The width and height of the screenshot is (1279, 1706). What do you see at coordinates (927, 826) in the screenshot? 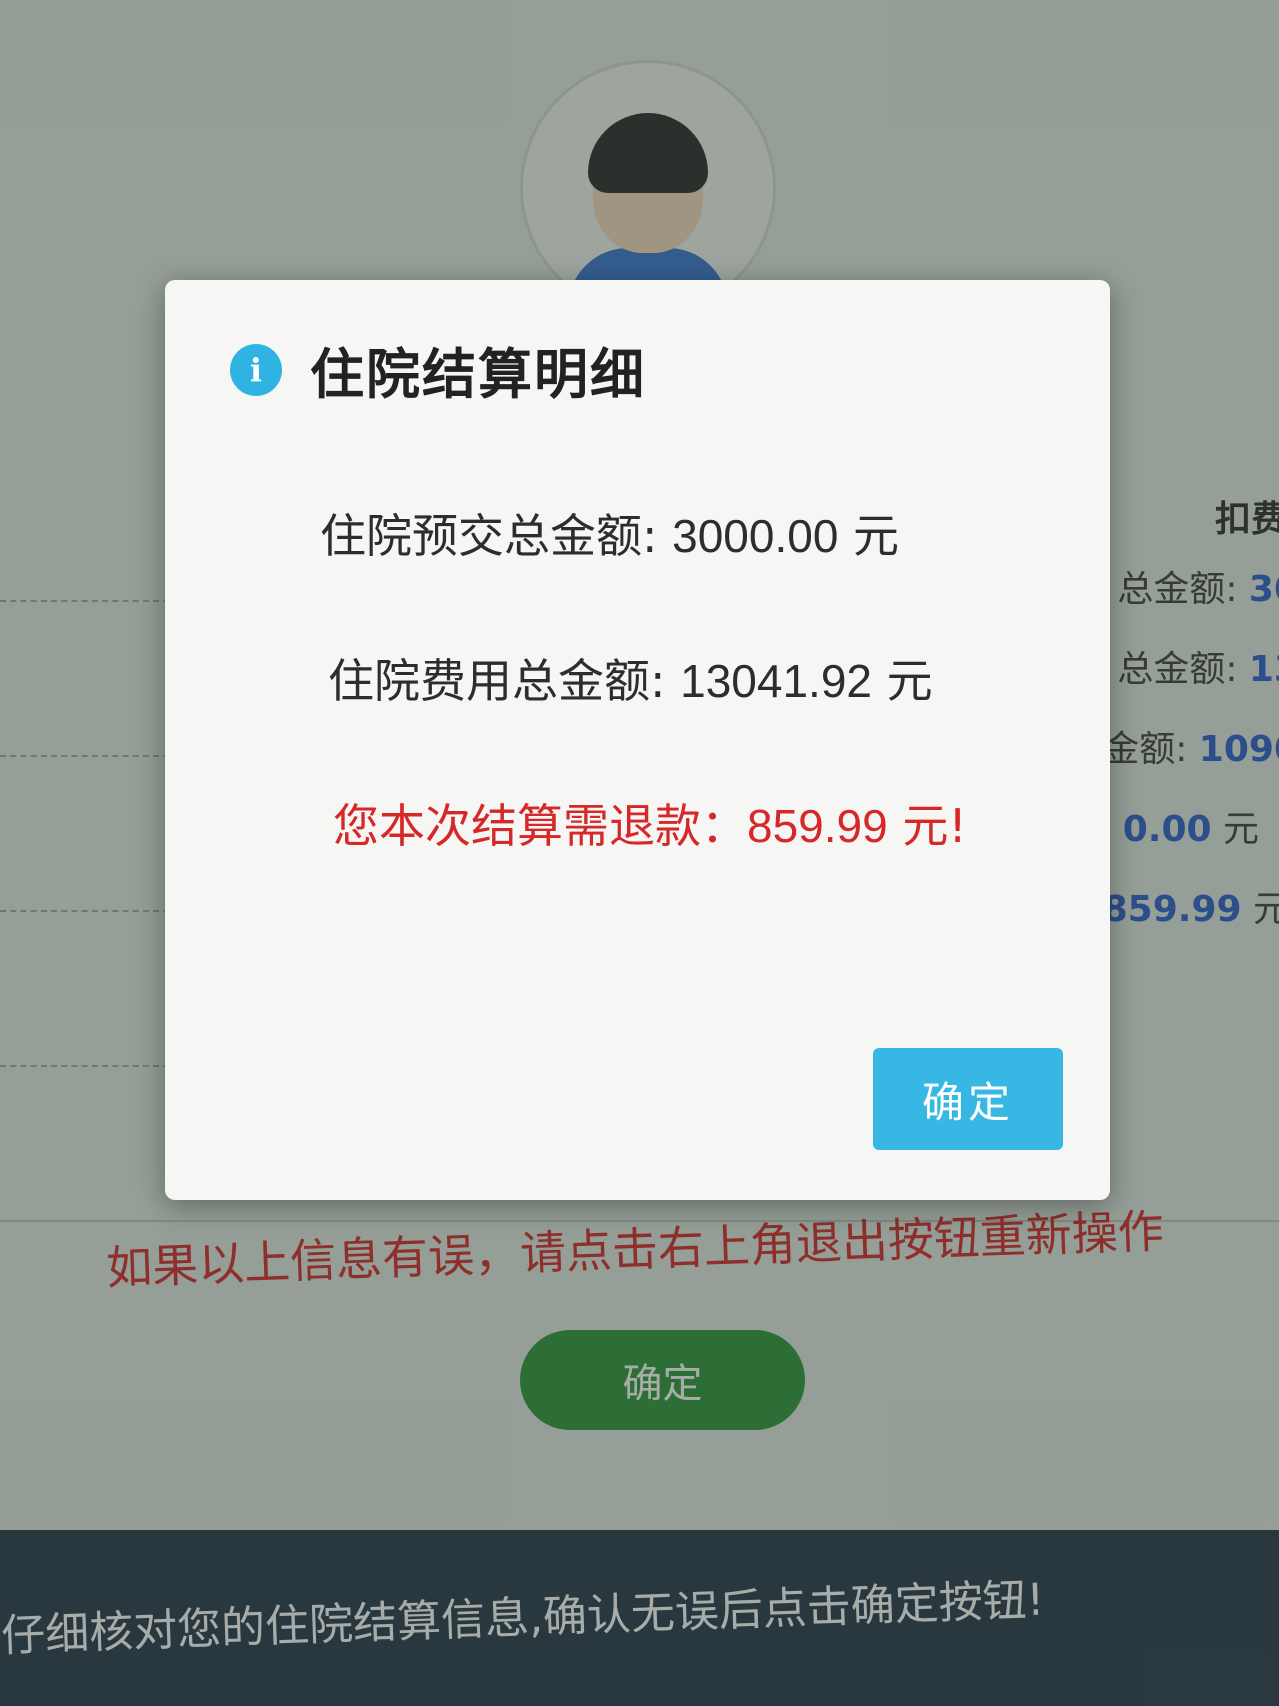
I see `refund-unit: 元!` at bounding box center [927, 826].